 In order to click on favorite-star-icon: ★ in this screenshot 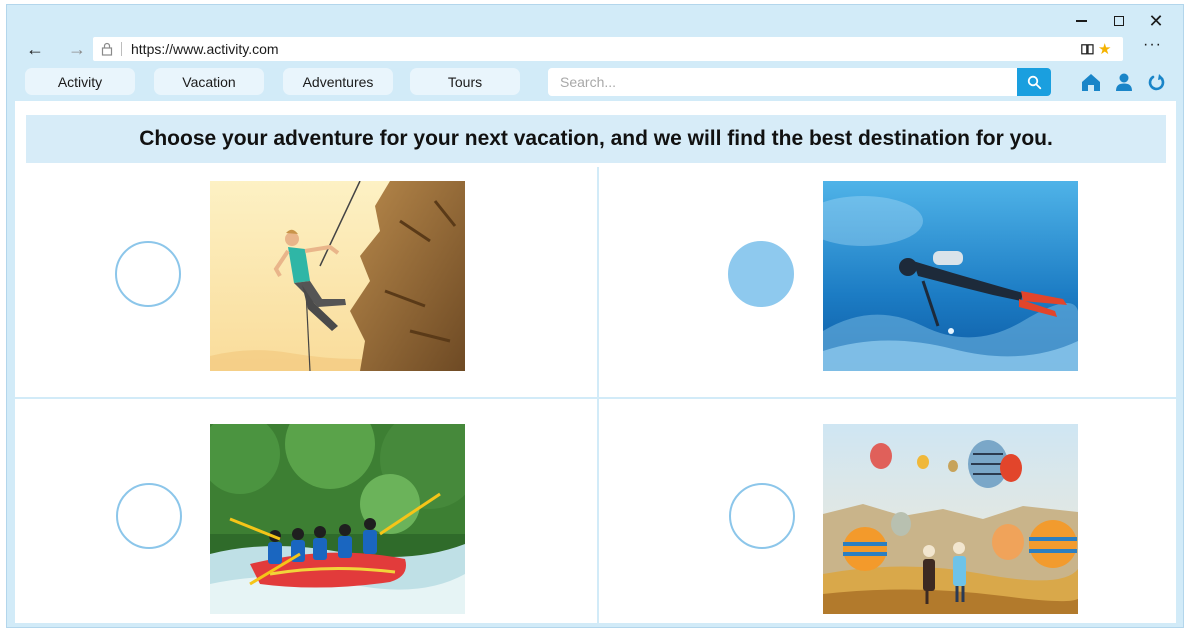, I will do `click(1104, 49)`.